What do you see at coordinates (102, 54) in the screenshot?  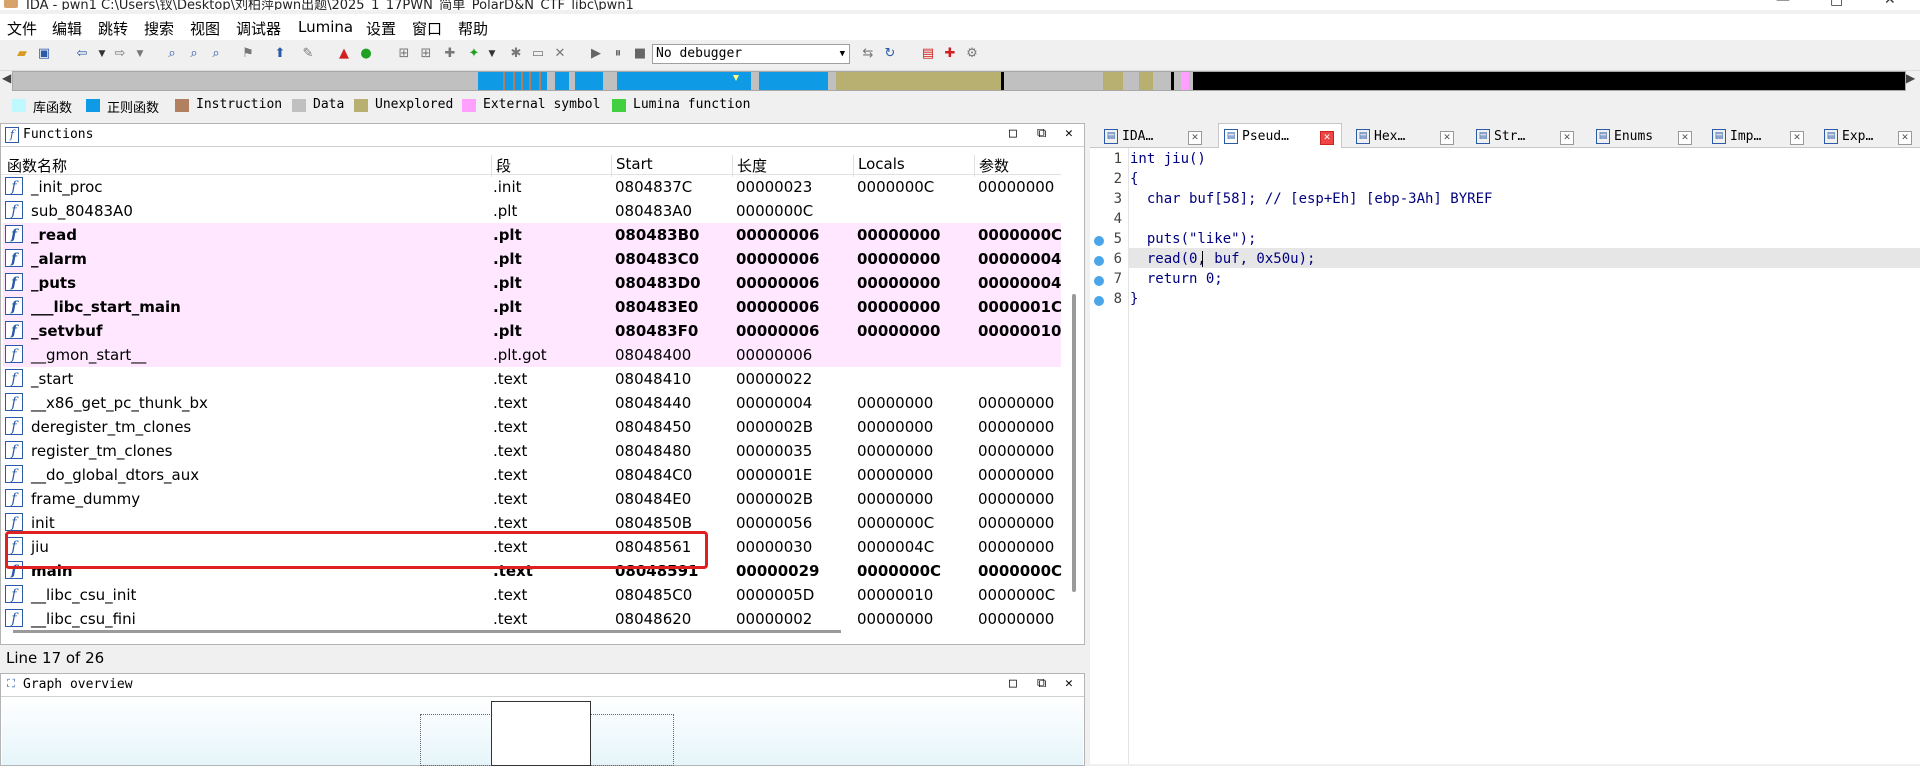 I see `back-dropdown-icon: ▼` at bounding box center [102, 54].